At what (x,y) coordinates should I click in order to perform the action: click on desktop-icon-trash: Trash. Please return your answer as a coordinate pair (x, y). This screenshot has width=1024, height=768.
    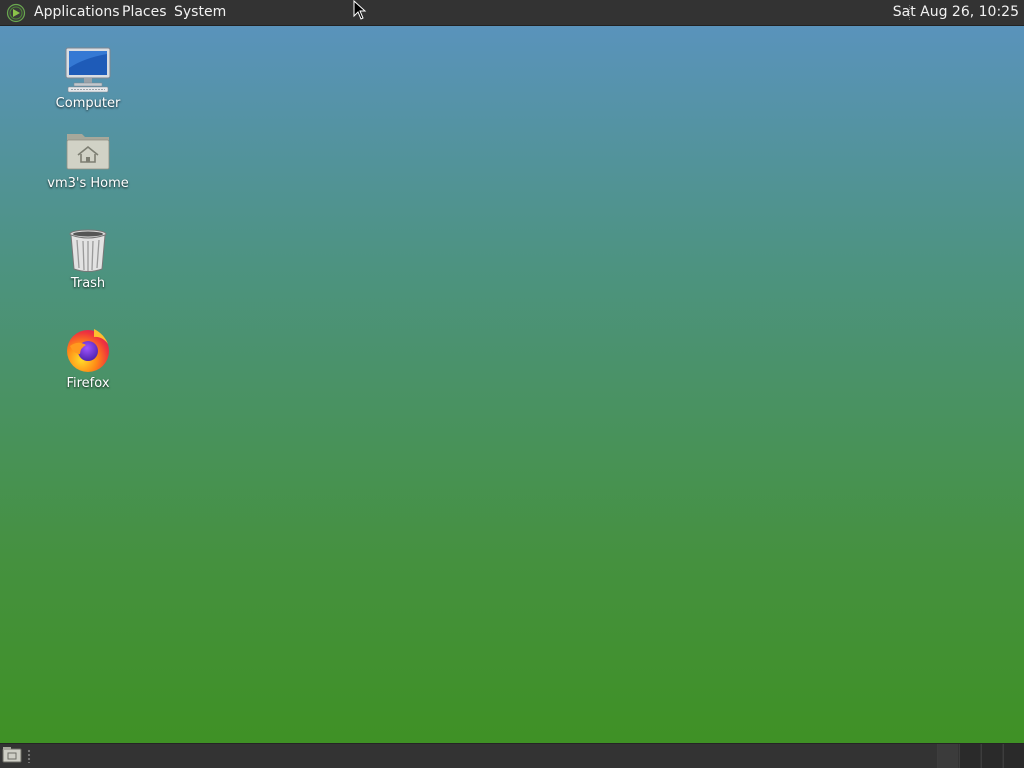
    Looking at the image, I should click on (88, 258).